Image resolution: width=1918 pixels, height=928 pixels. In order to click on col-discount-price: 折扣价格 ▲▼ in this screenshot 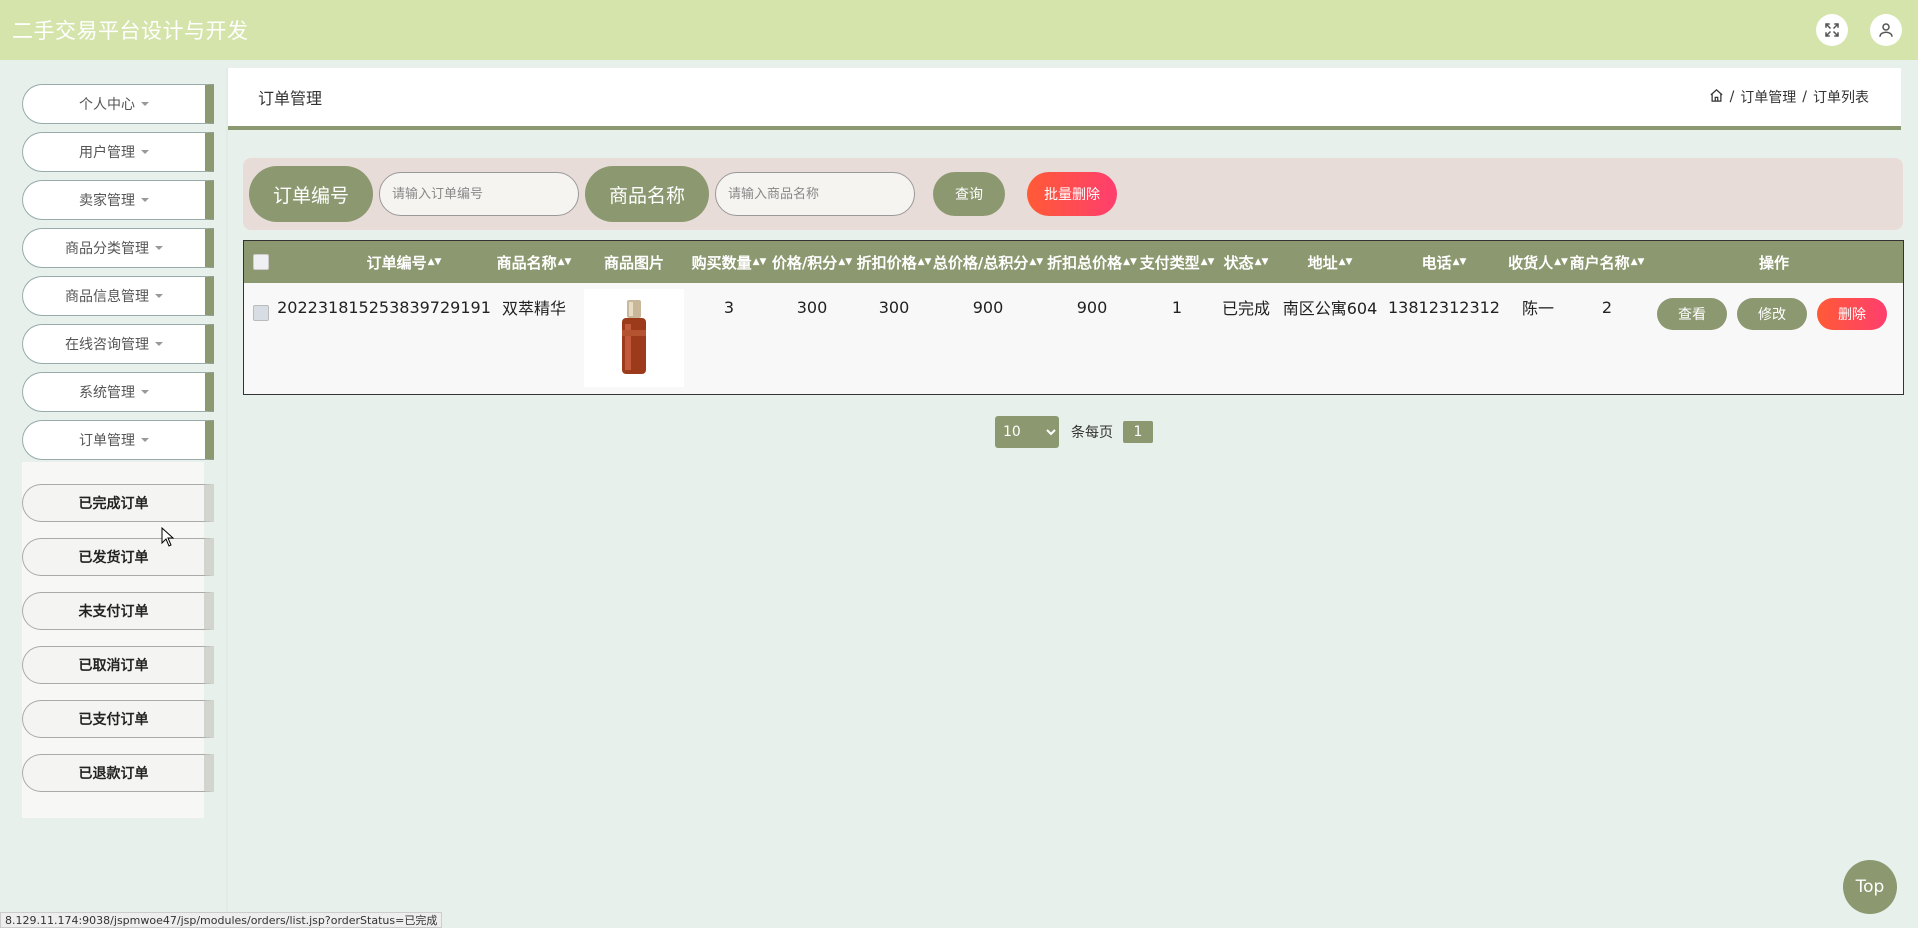, I will do `click(894, 262)`.